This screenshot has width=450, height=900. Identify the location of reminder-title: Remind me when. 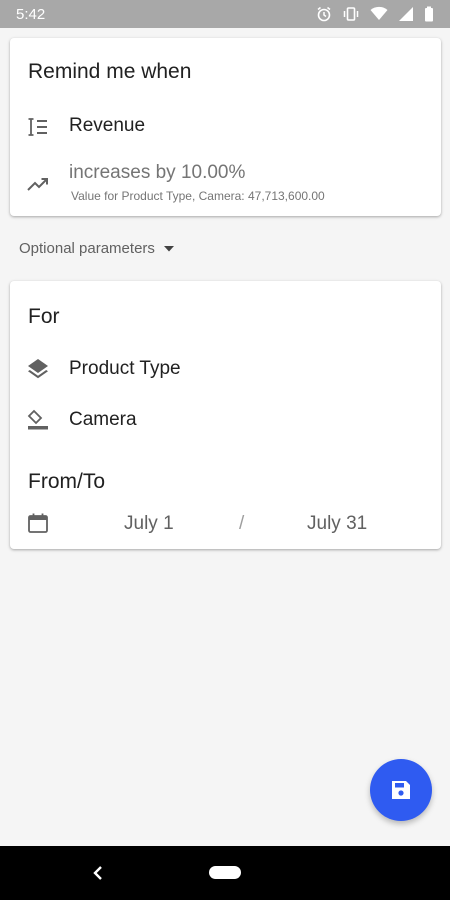
(110, 71).